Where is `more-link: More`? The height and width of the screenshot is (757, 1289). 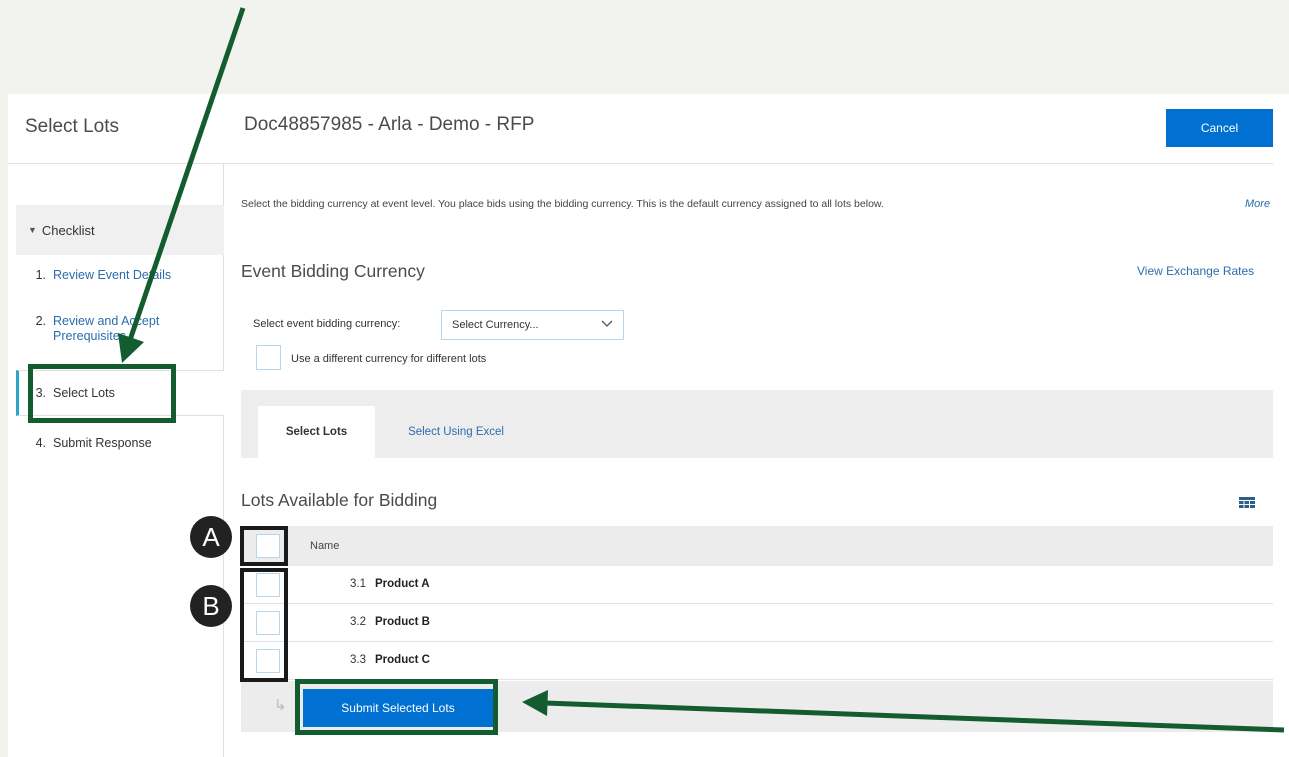 more-link: More is located at coordinates (1257, 204).